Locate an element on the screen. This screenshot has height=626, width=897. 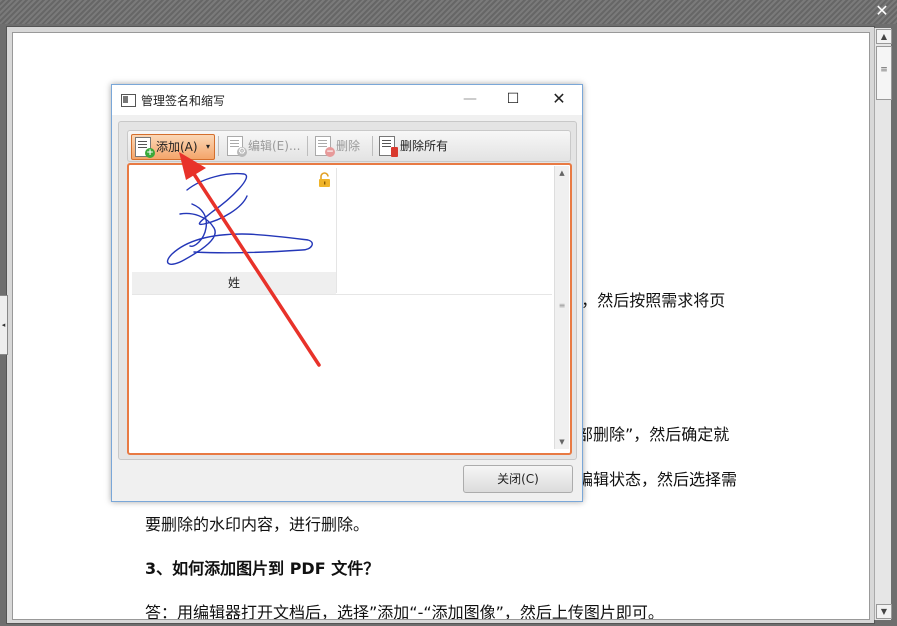
delete-all-button: 删除所有 is located at coordinates (419, 146).